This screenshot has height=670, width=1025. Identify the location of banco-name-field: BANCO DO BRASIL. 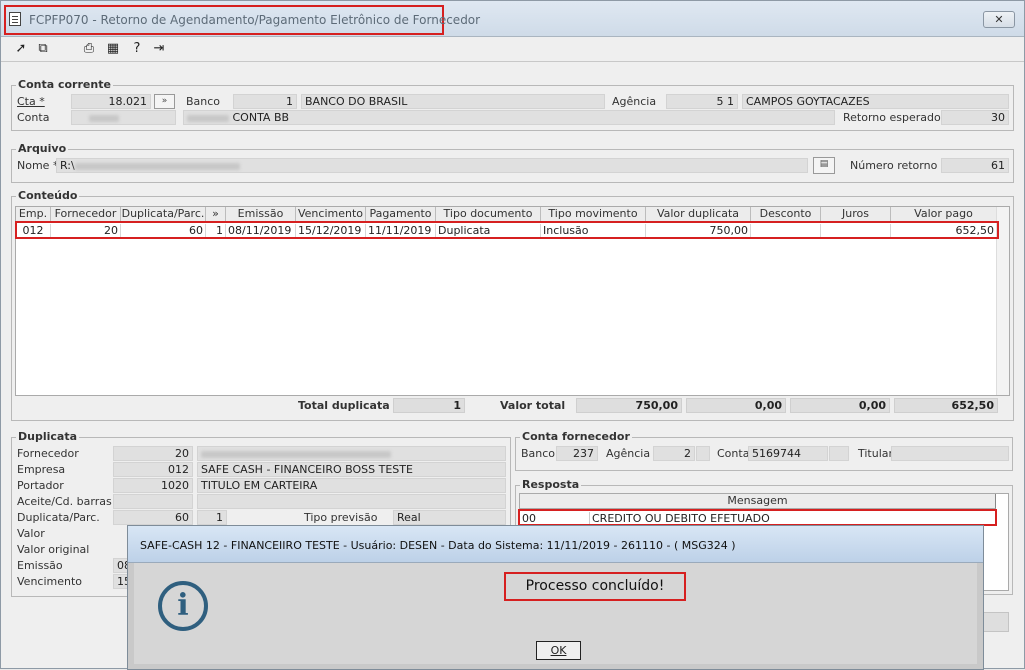
(453, 101).